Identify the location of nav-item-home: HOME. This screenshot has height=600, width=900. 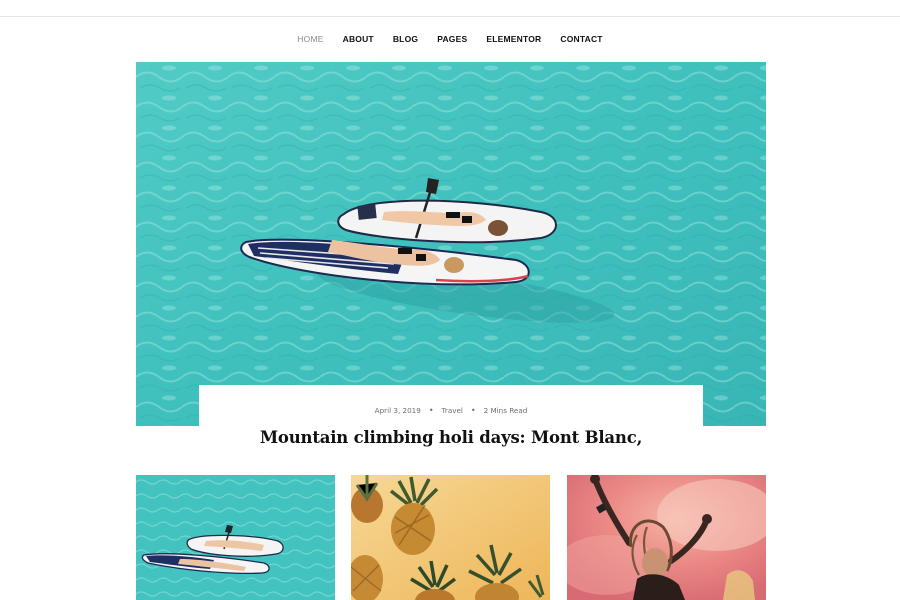
(310, 39).